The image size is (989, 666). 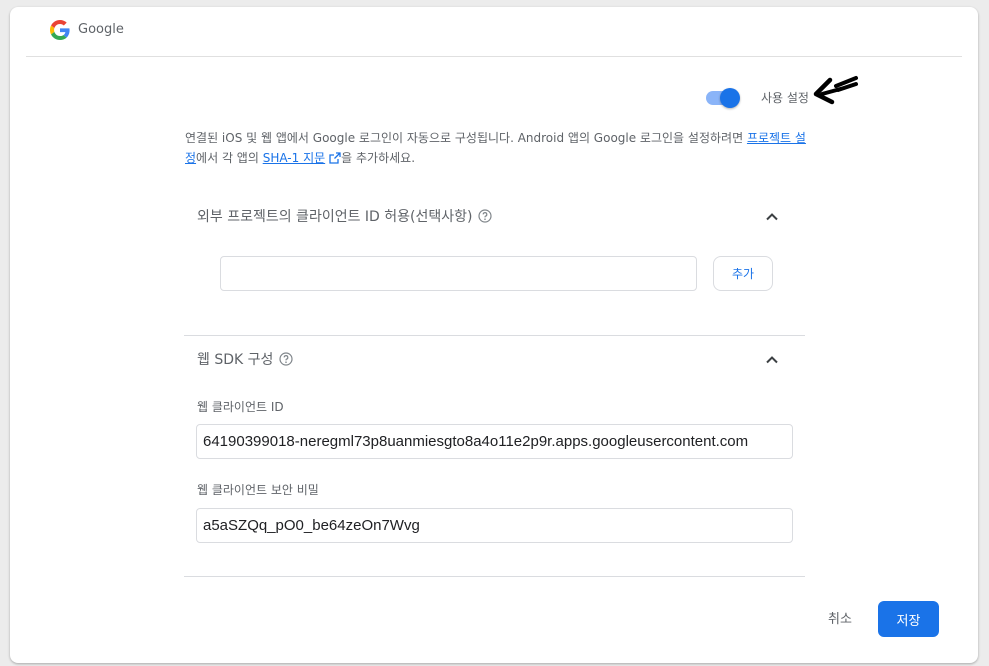 What do you see at coordinates (229, 158) in the screenshot?
I see `description-text-2: 에서 각 앱의` at bounding box center [229, 158].